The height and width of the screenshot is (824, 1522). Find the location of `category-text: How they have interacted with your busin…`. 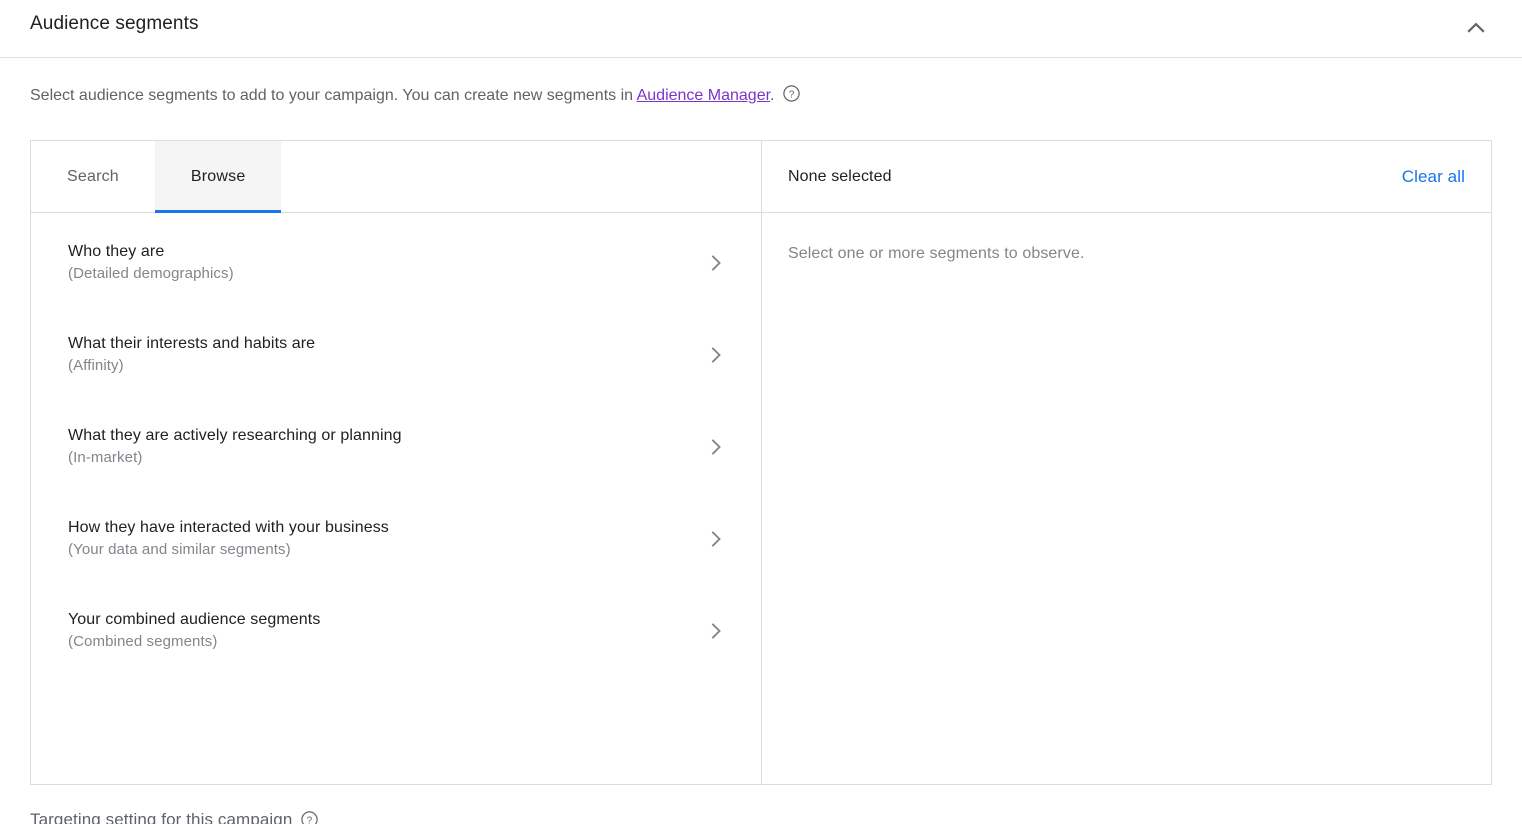

category-text: How they have interacted with your busin… is located at coordinates (228, 539).